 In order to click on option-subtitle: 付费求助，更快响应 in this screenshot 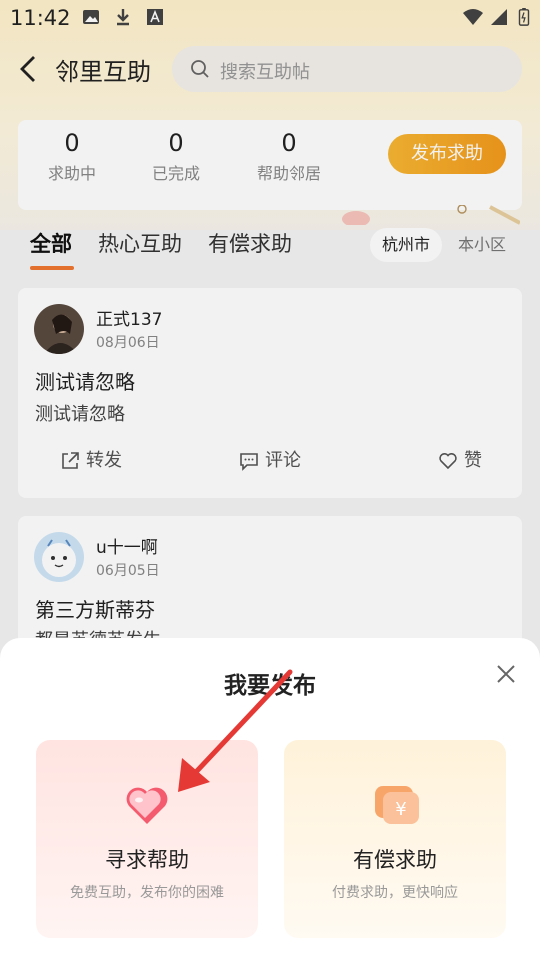, I will do `click(395, 893)`.